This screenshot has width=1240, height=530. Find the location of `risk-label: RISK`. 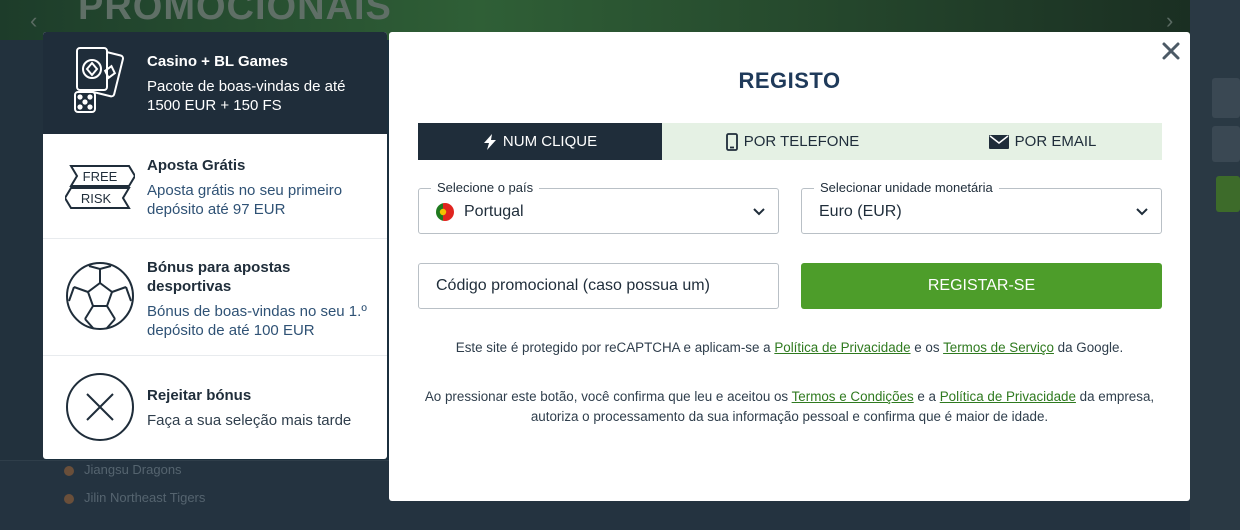

risk-label: RISK is located at coordinates (96, 198).